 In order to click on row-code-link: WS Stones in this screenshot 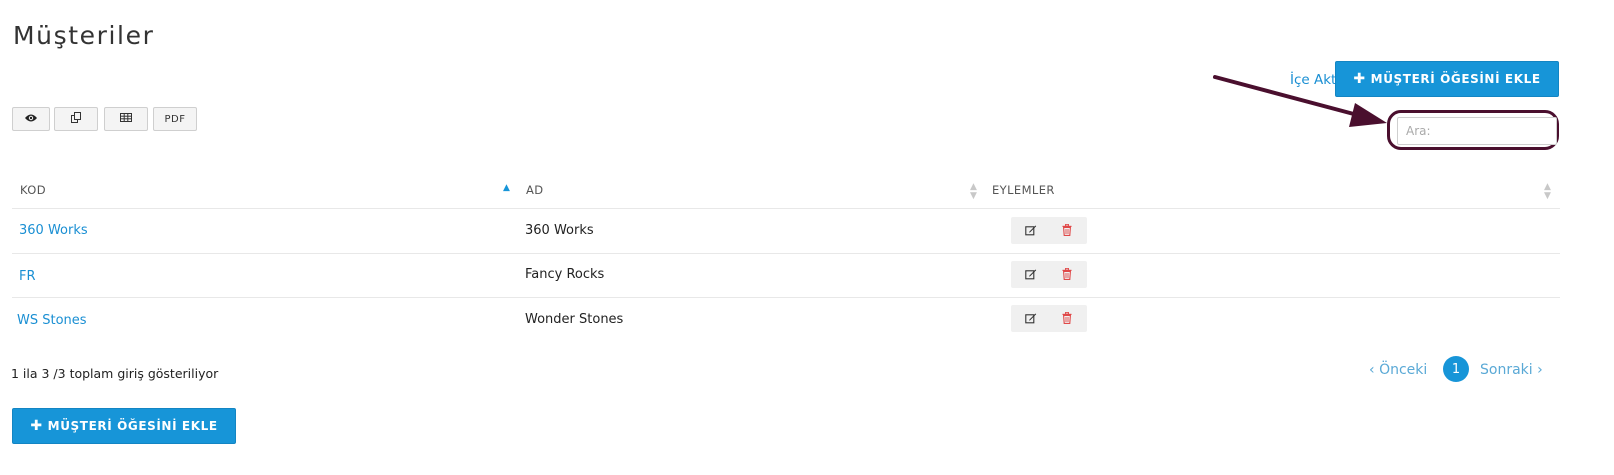, I will do `click(52, 320)`.